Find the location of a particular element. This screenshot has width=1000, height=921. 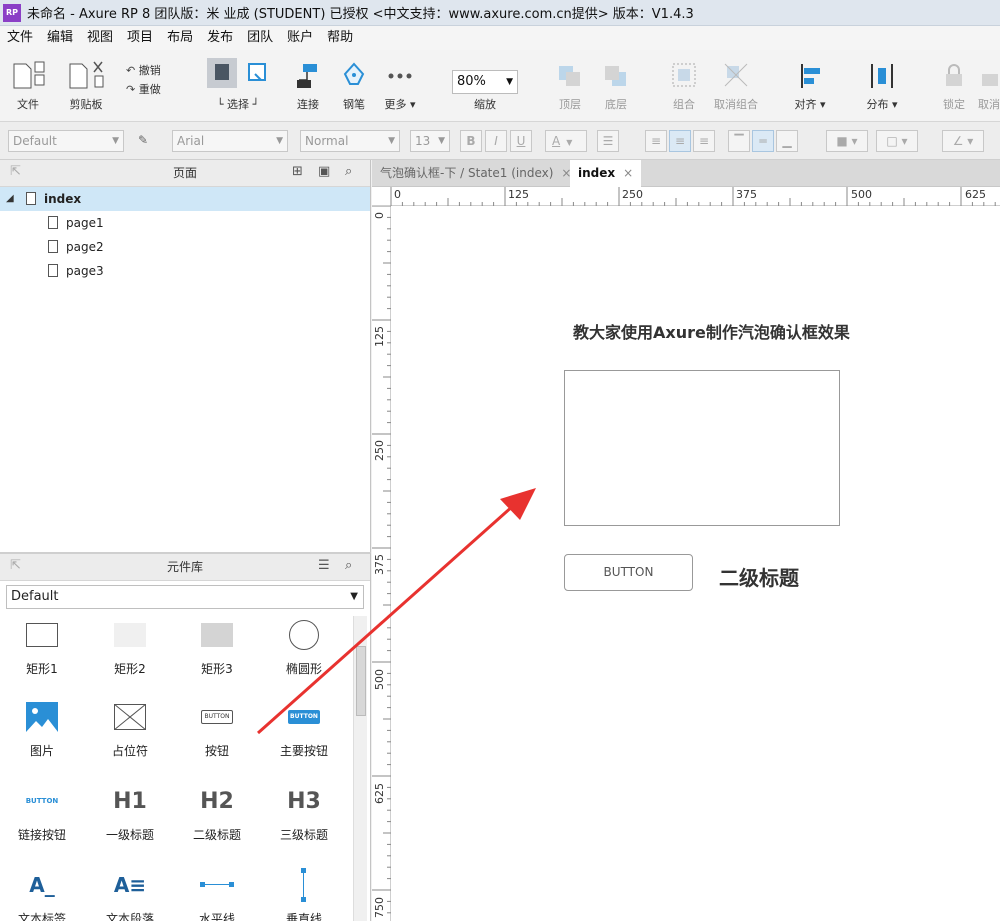

format-painter-icon: ✎ is located at coordinates (143, 141).